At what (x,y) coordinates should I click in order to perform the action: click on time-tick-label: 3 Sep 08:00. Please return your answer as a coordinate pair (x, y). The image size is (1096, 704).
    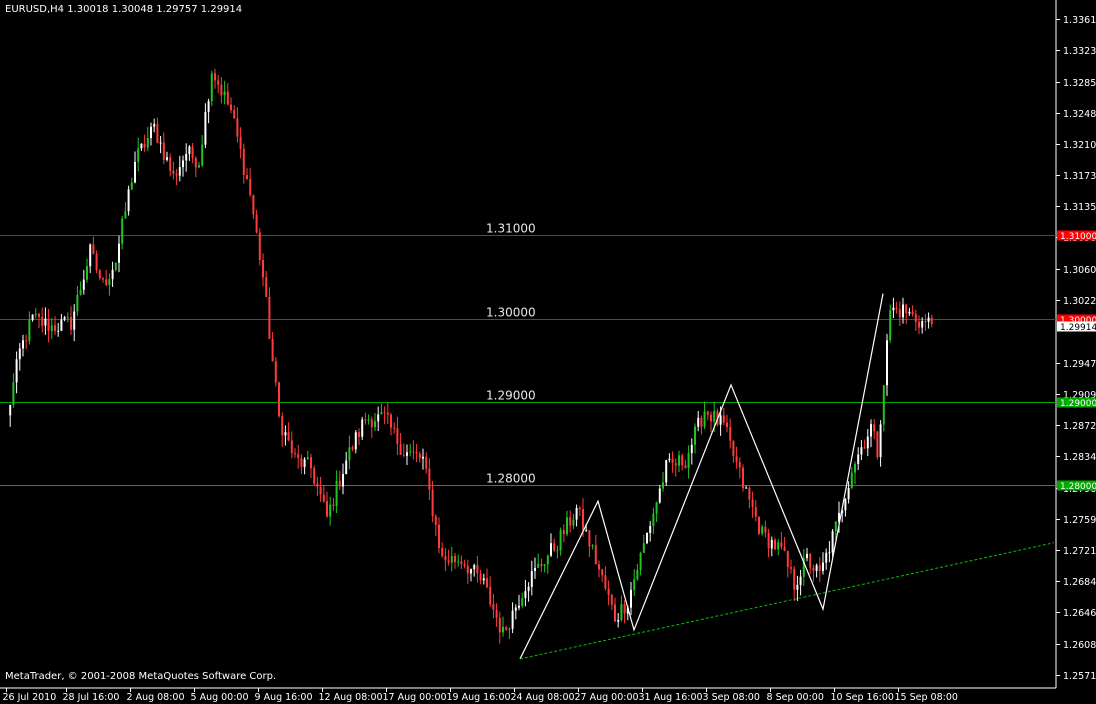
    Looking at the image, I should click on (731, 697).